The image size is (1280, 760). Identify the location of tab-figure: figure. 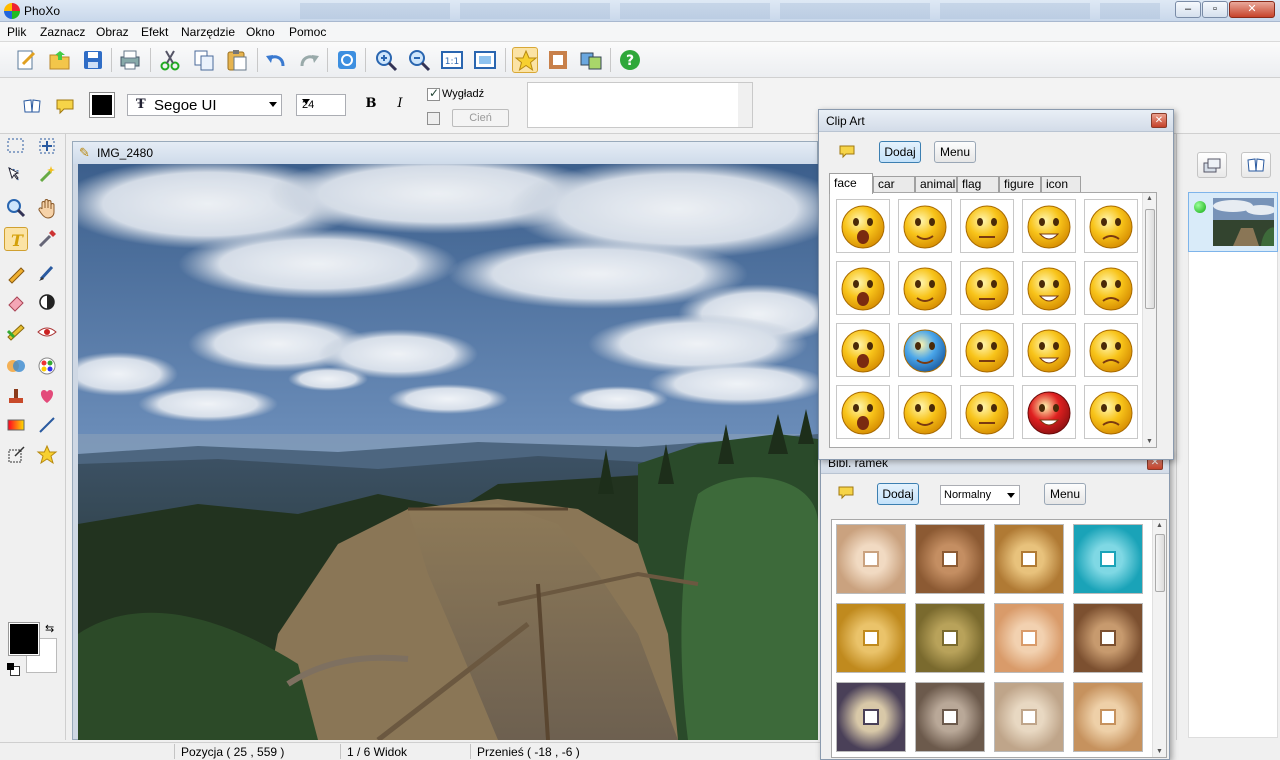
(1020, 184).